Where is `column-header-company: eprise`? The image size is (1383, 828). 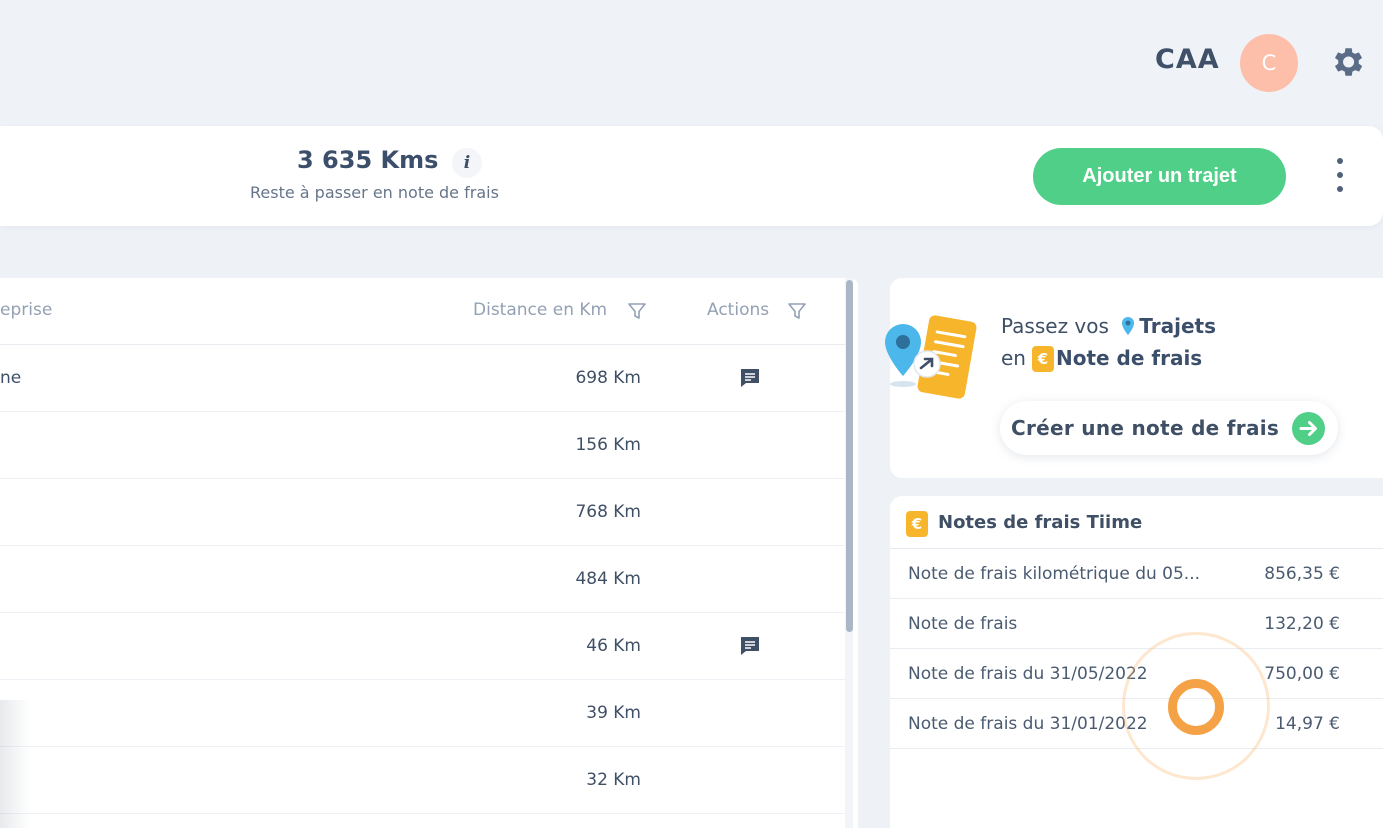
column-header-company: eprise is located at coordinates (26, 310).